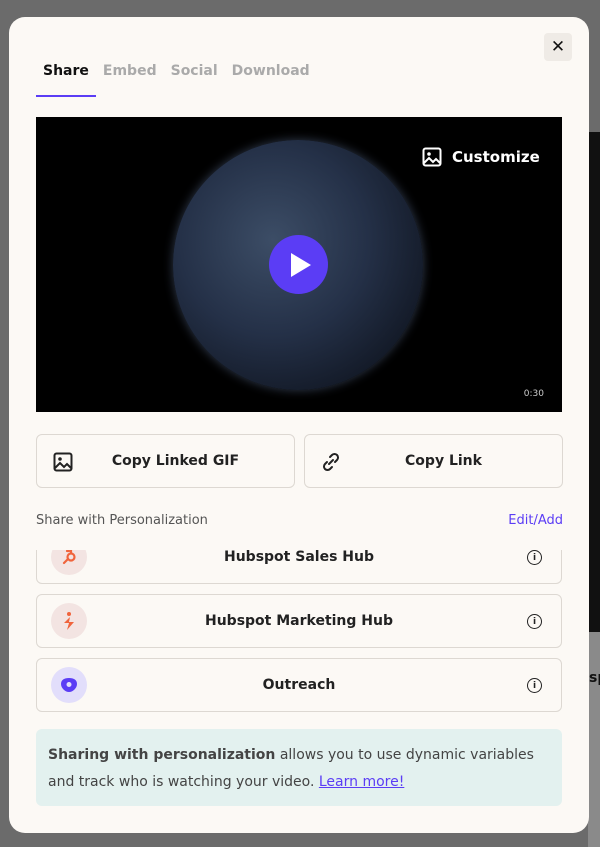  I want to click on integration-hubspot-sales: Hubspot Sales Hub i, so click(299, 567).